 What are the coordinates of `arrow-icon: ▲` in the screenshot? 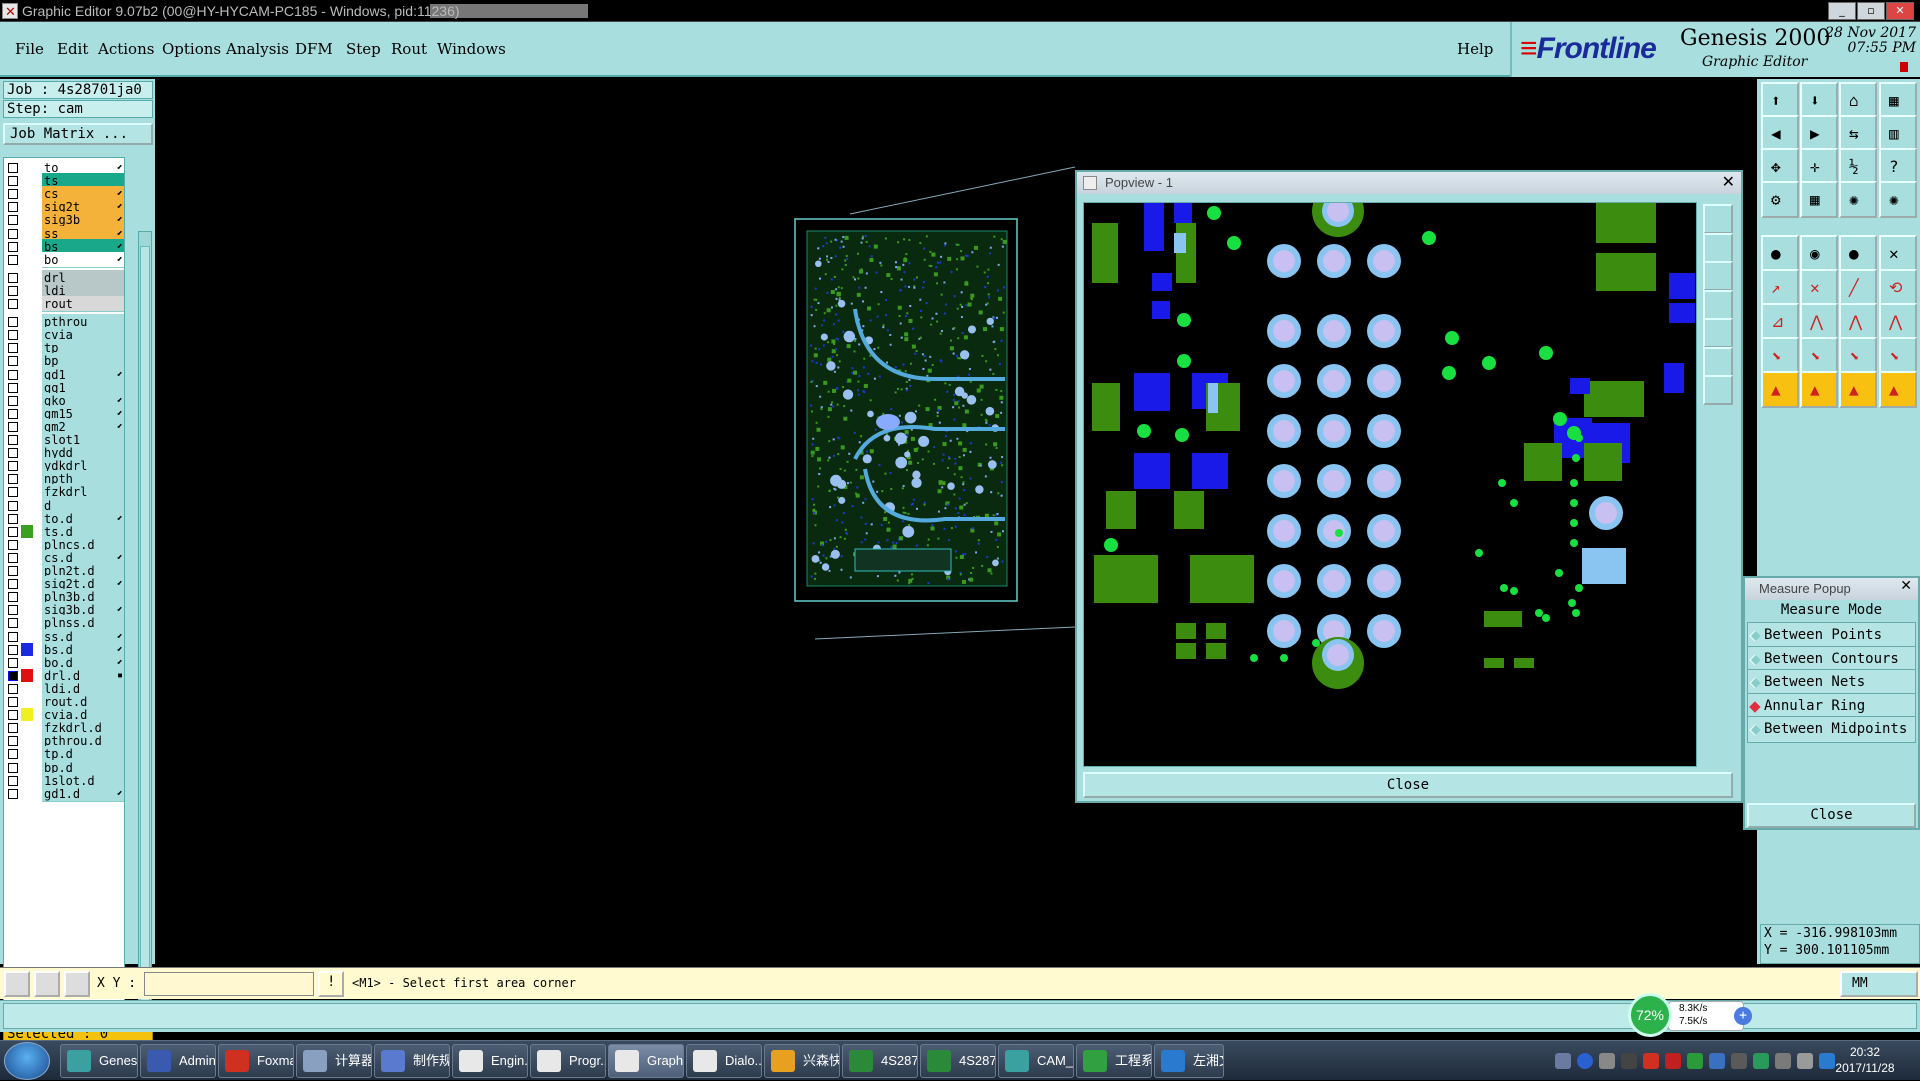 It's located at (1819, 389).